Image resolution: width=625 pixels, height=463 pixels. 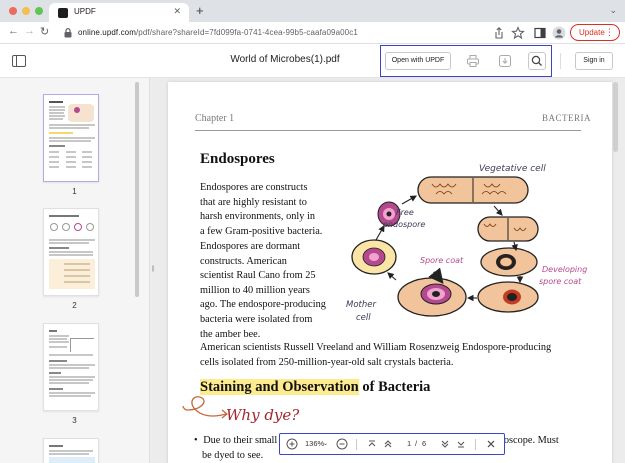 What do you see at coordinates (29, 31) in the screenshot?
I see `forward-arrow-icon: →` at bounding box center [29, 31].